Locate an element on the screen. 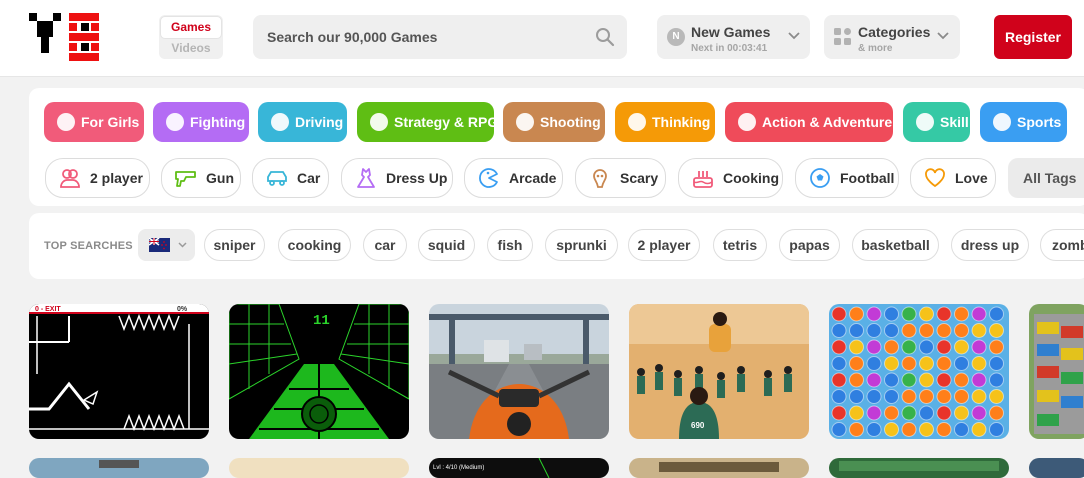 The image size is (1084, 478). category-pill-thinking: Thinking is located at coordinates (665, 122).